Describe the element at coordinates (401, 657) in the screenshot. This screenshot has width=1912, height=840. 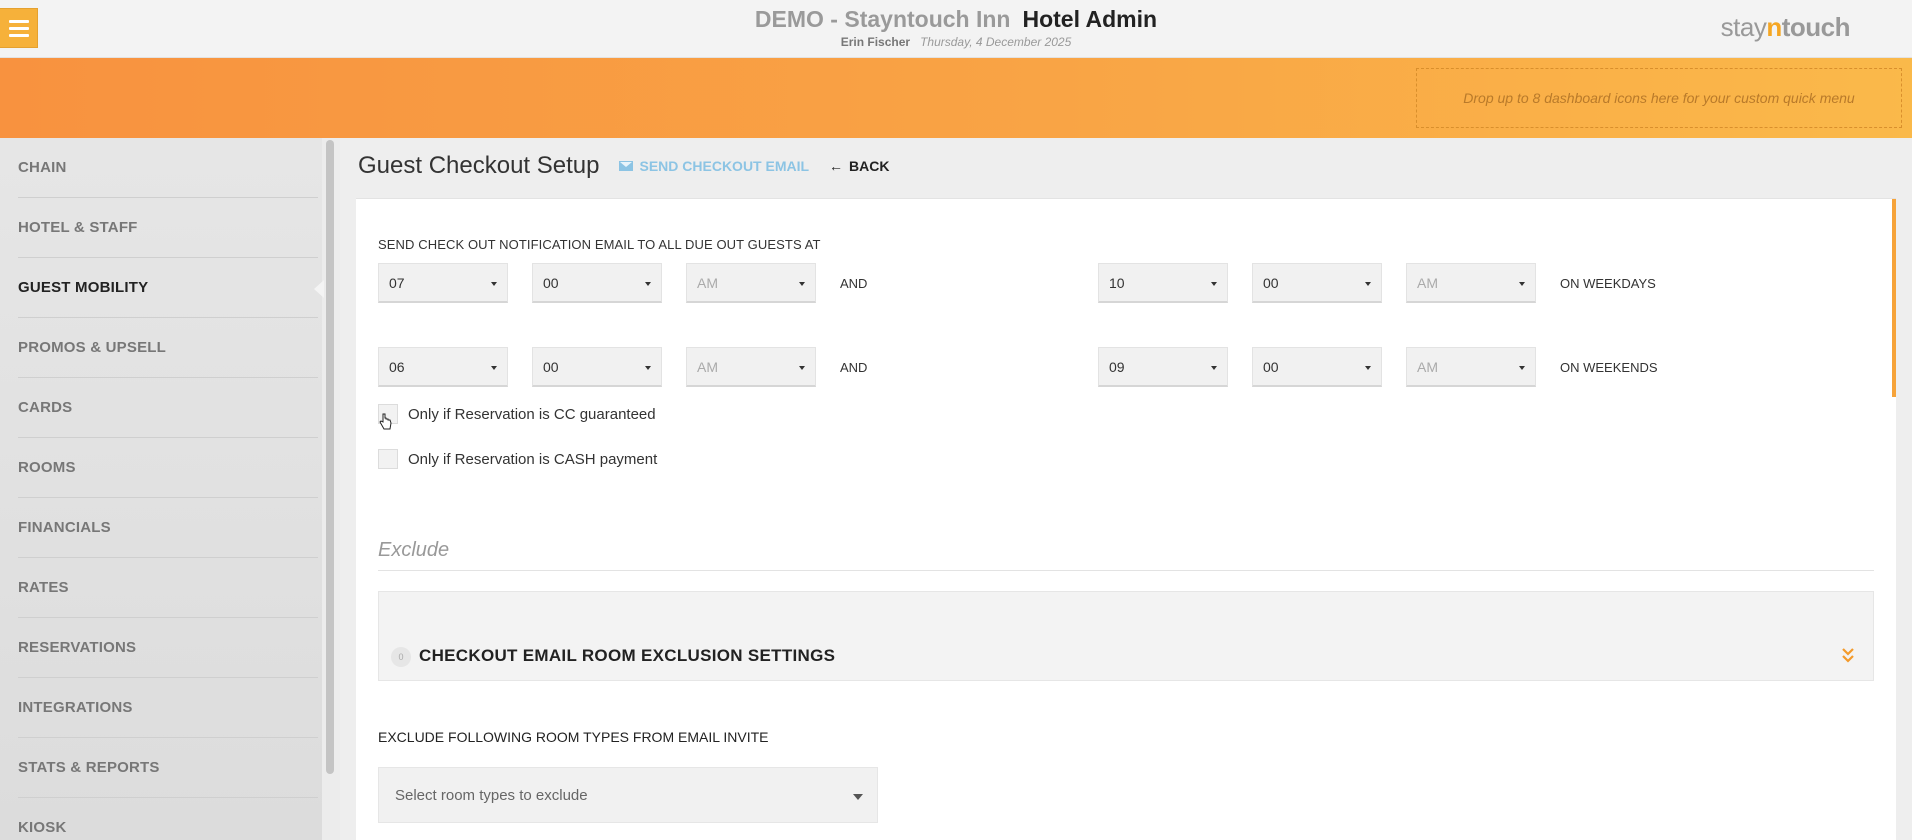
I see `exclusion-count-badge: 0` at that location.